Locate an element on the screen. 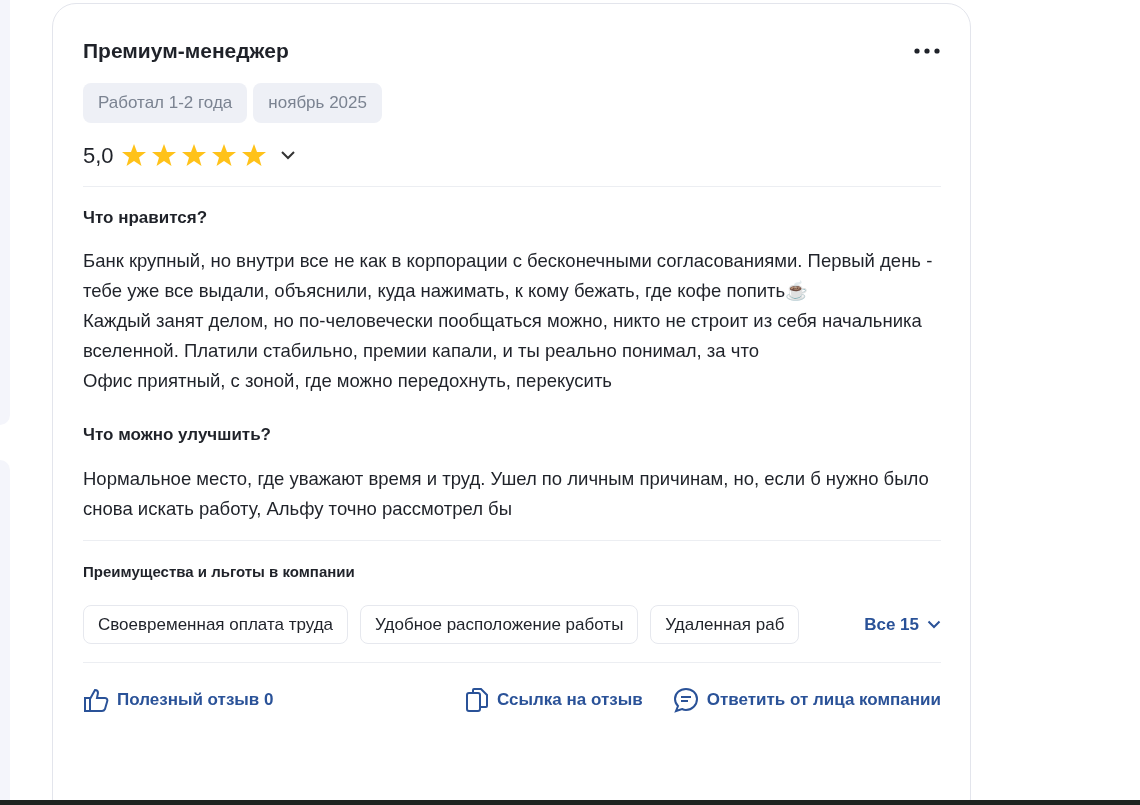 Image resolution: width=1140 pixels, height=805 pixels. rating-value: 5,0 is located at coordinates (98, 155).